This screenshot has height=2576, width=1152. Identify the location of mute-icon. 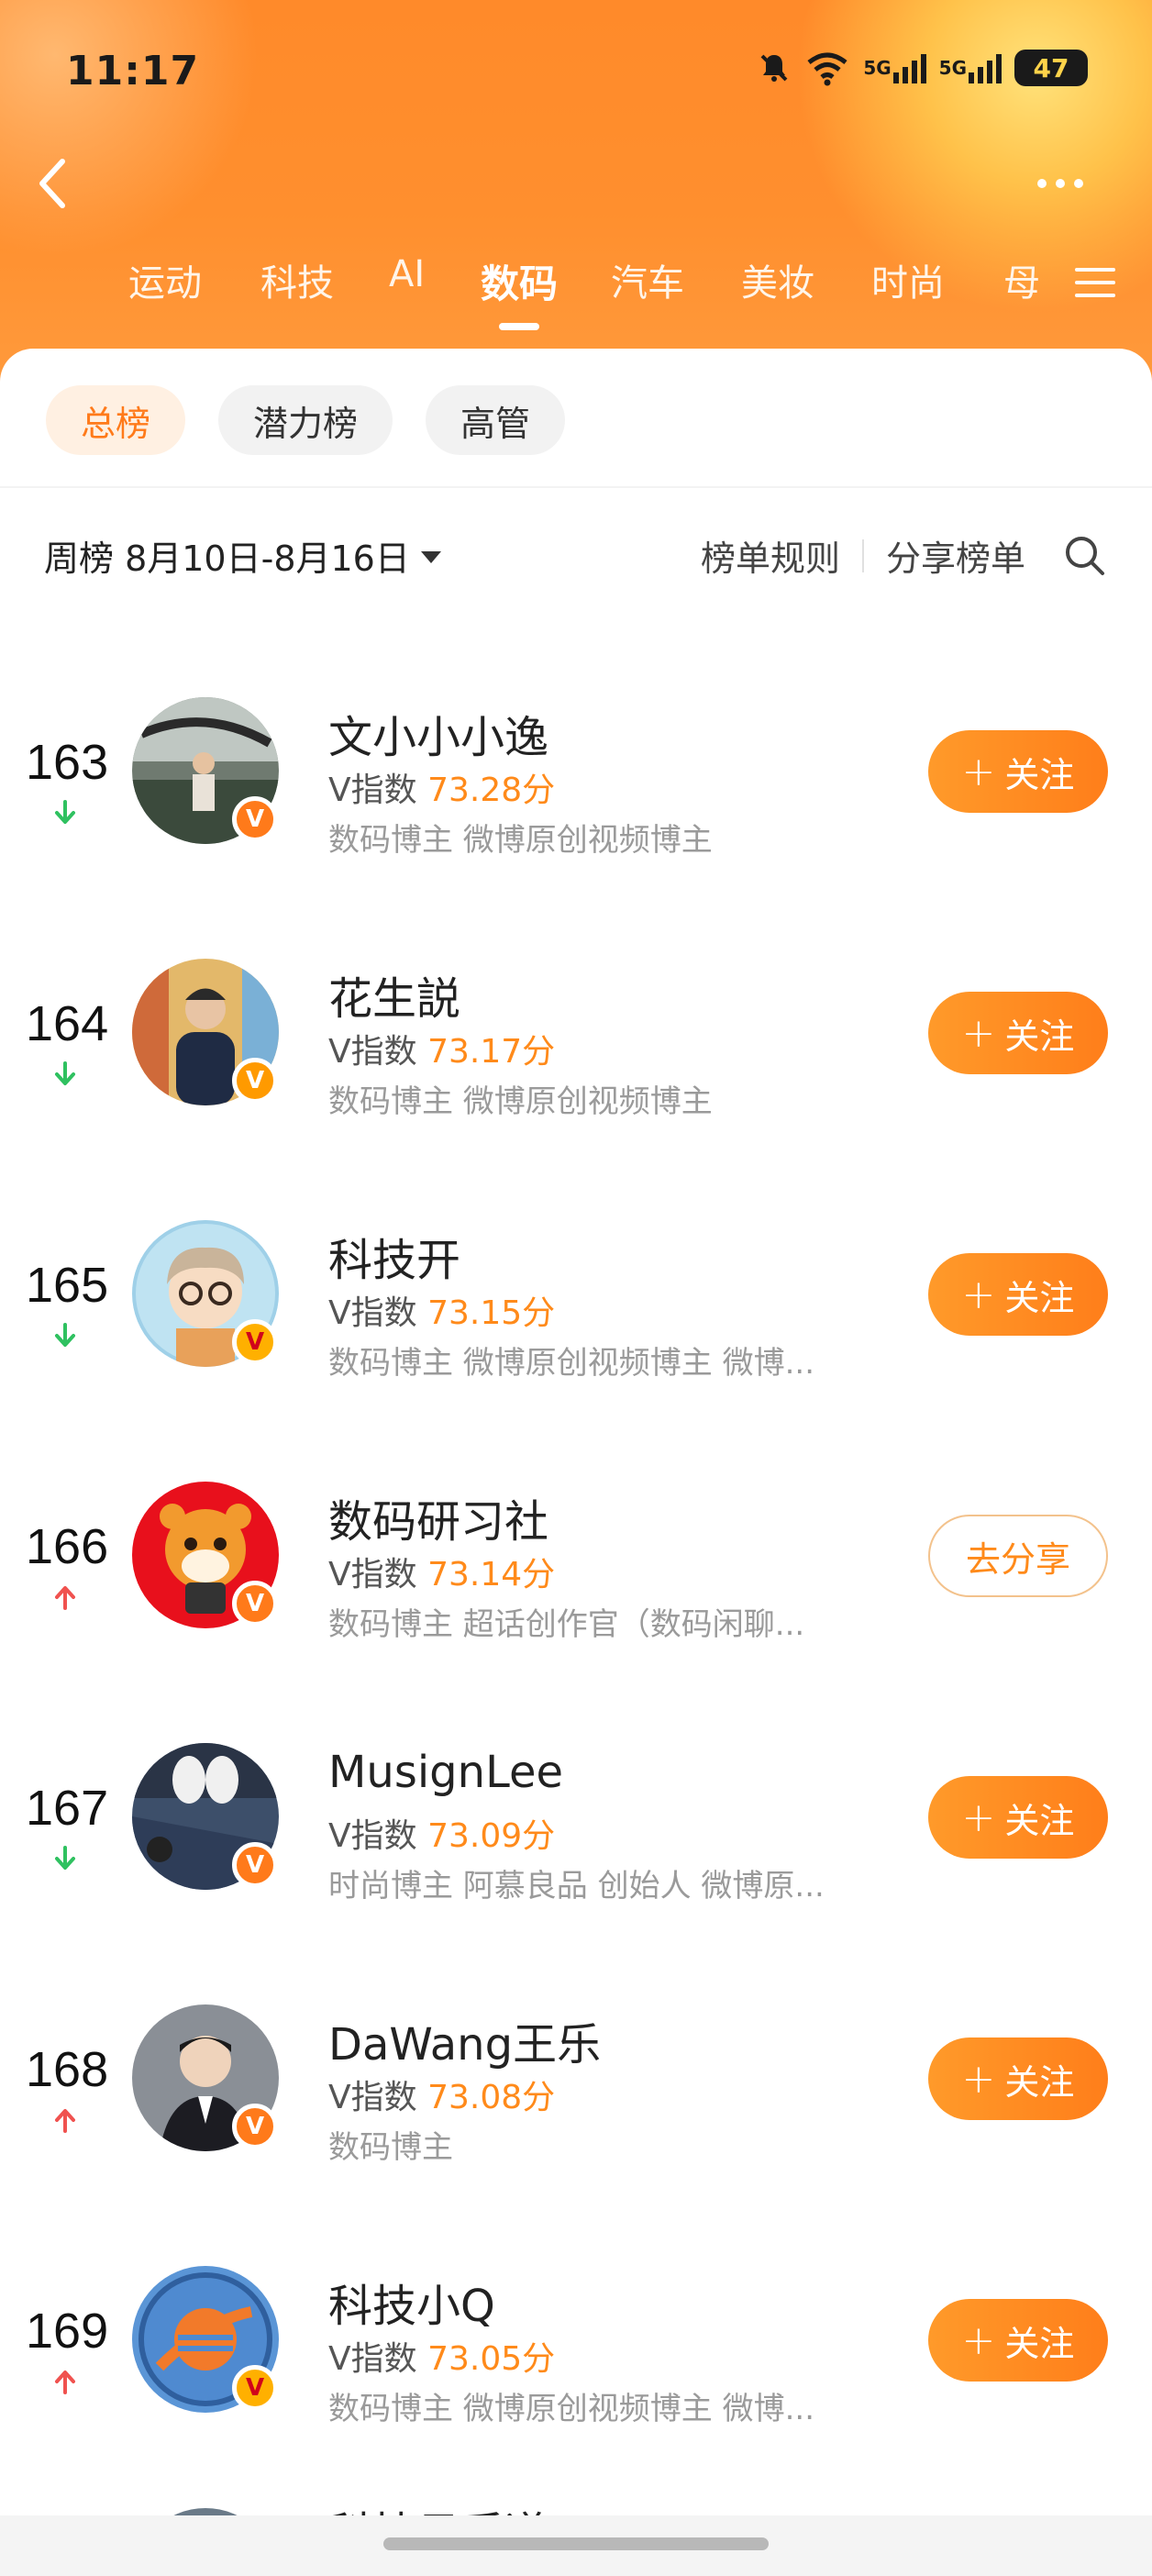
(774, 67).